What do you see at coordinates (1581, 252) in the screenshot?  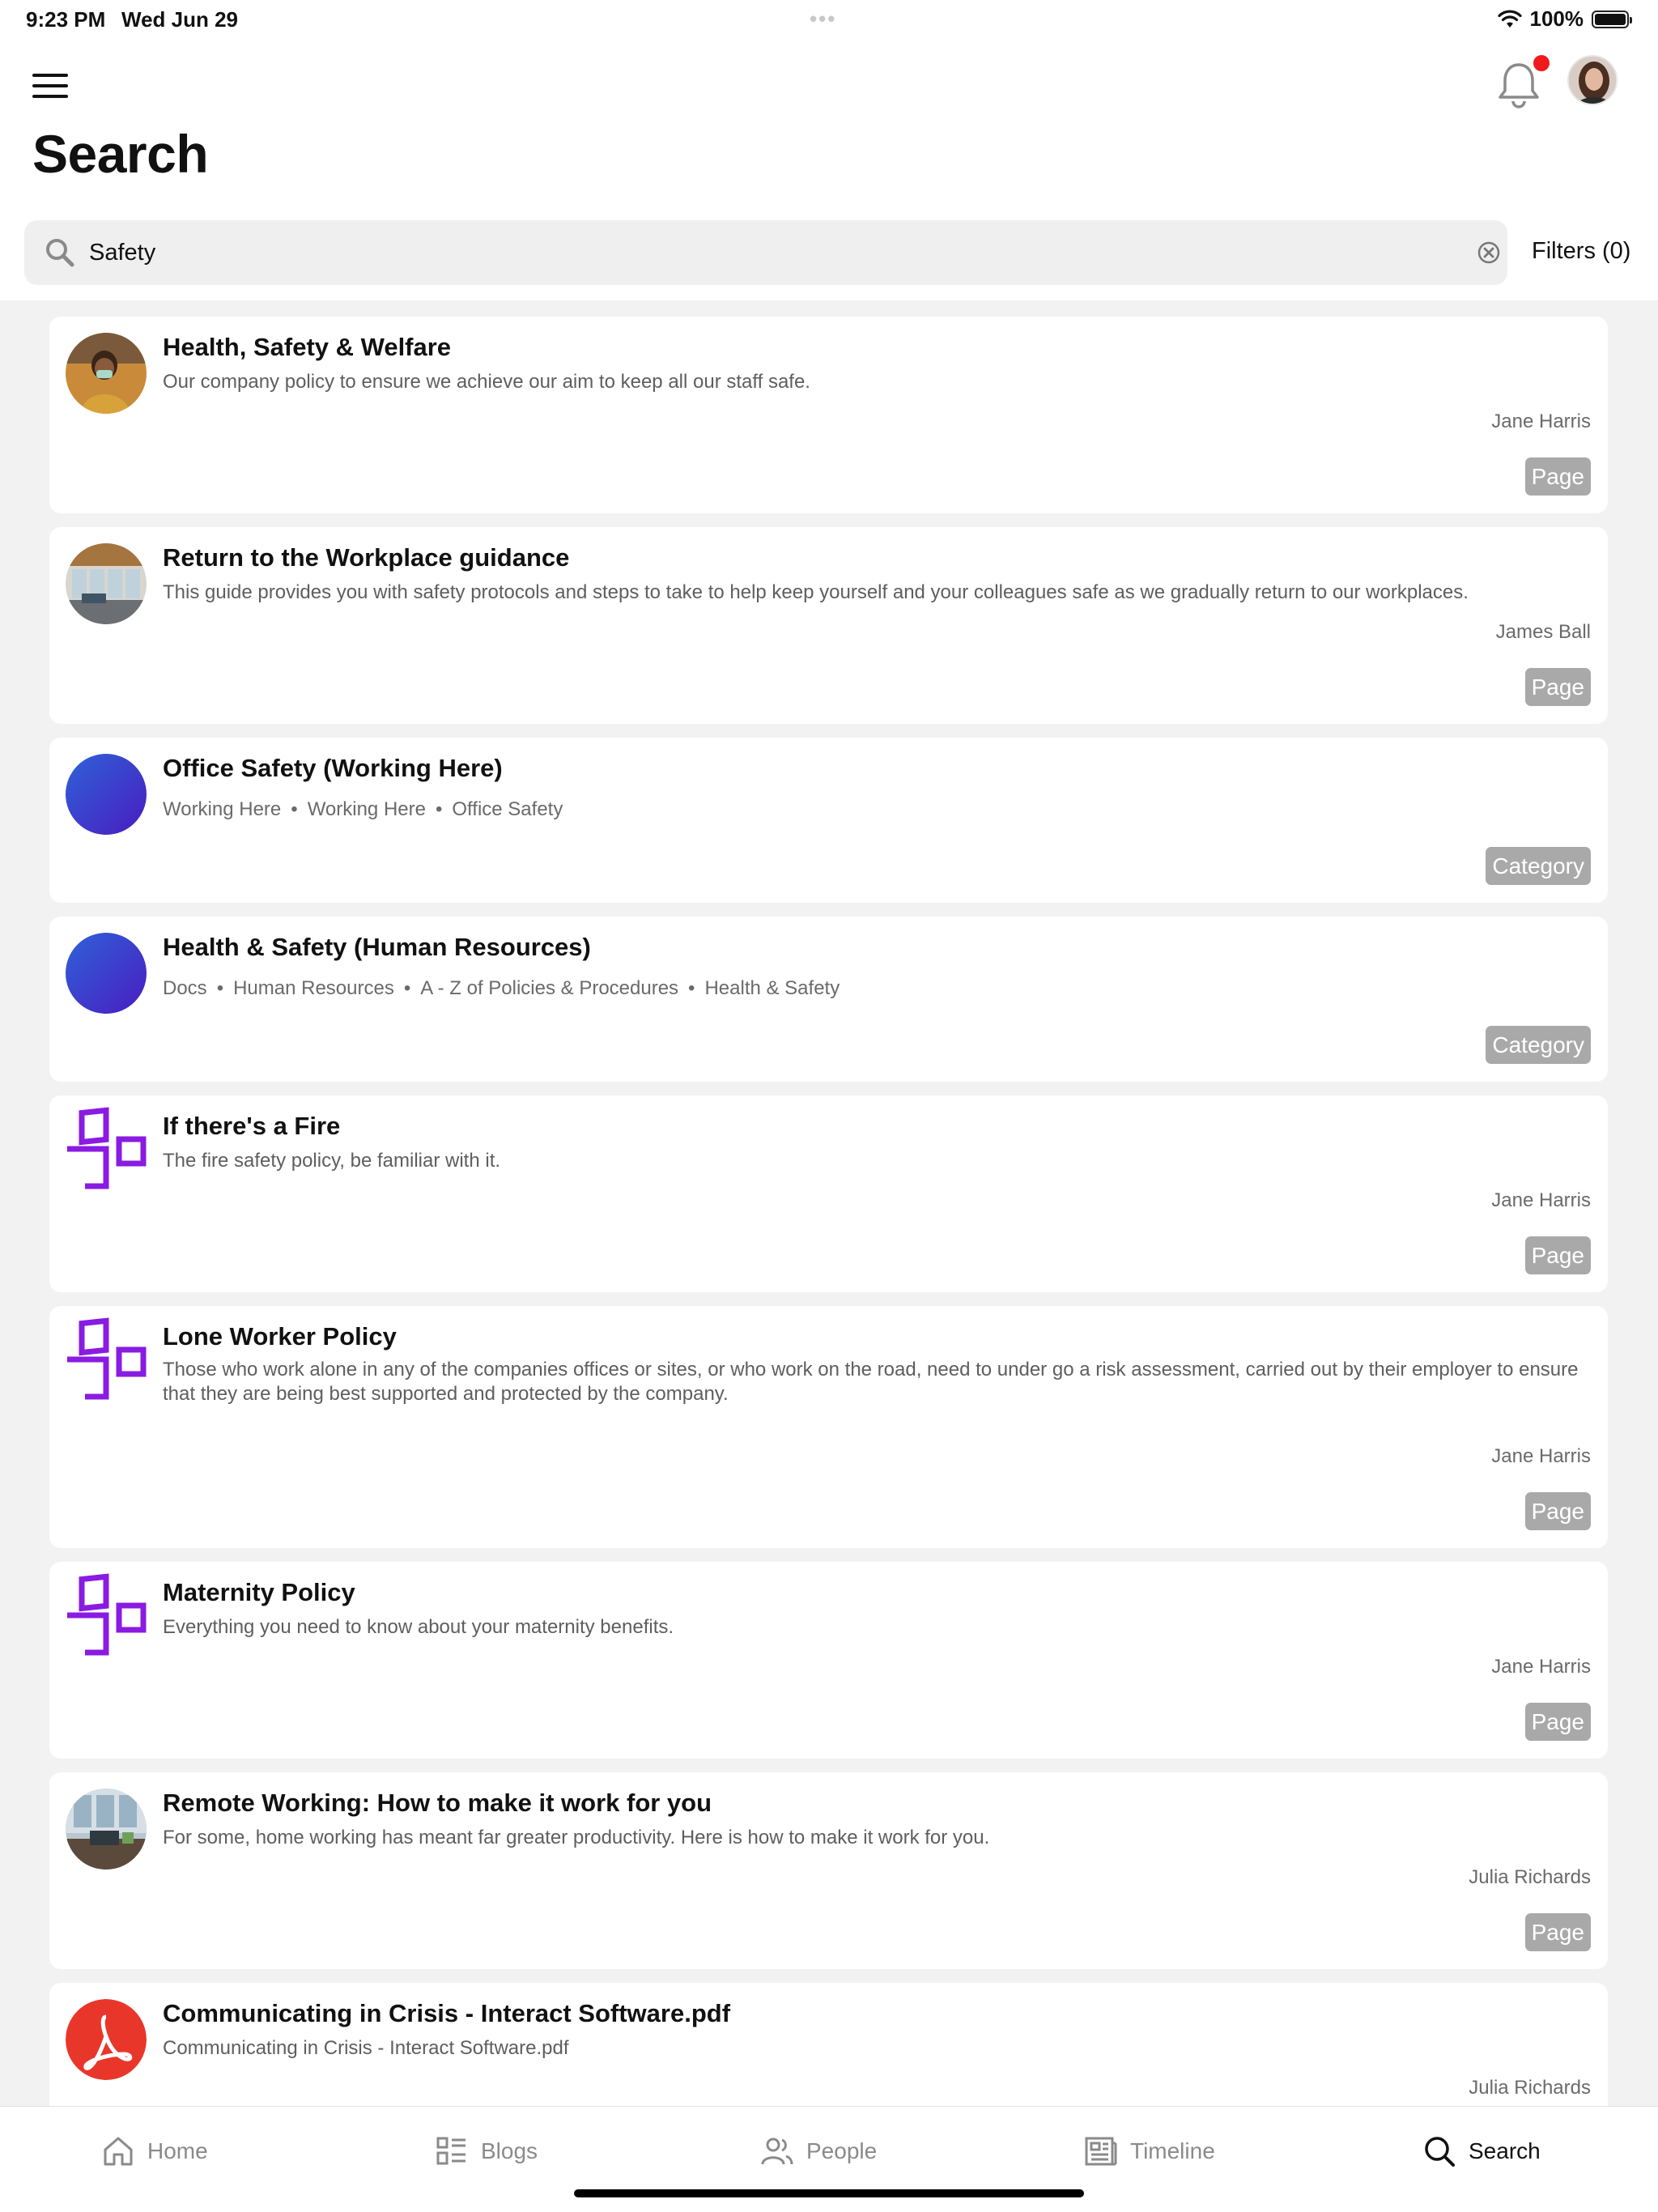 I see `filters-button: Filters (0)` at bounding box center [1581, 252].